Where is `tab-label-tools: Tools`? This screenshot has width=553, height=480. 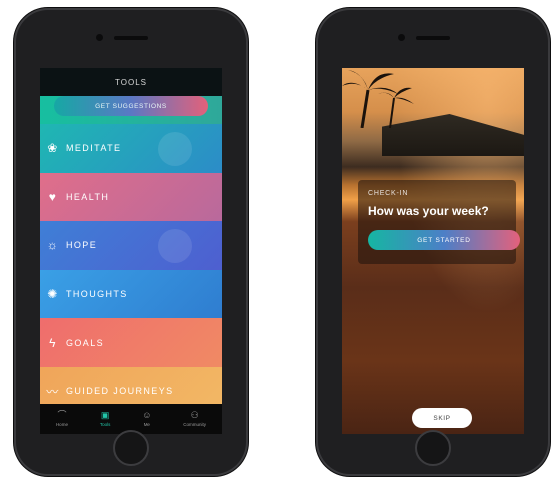
tab-label-tools: Tools is located at coordinates (105, 424).